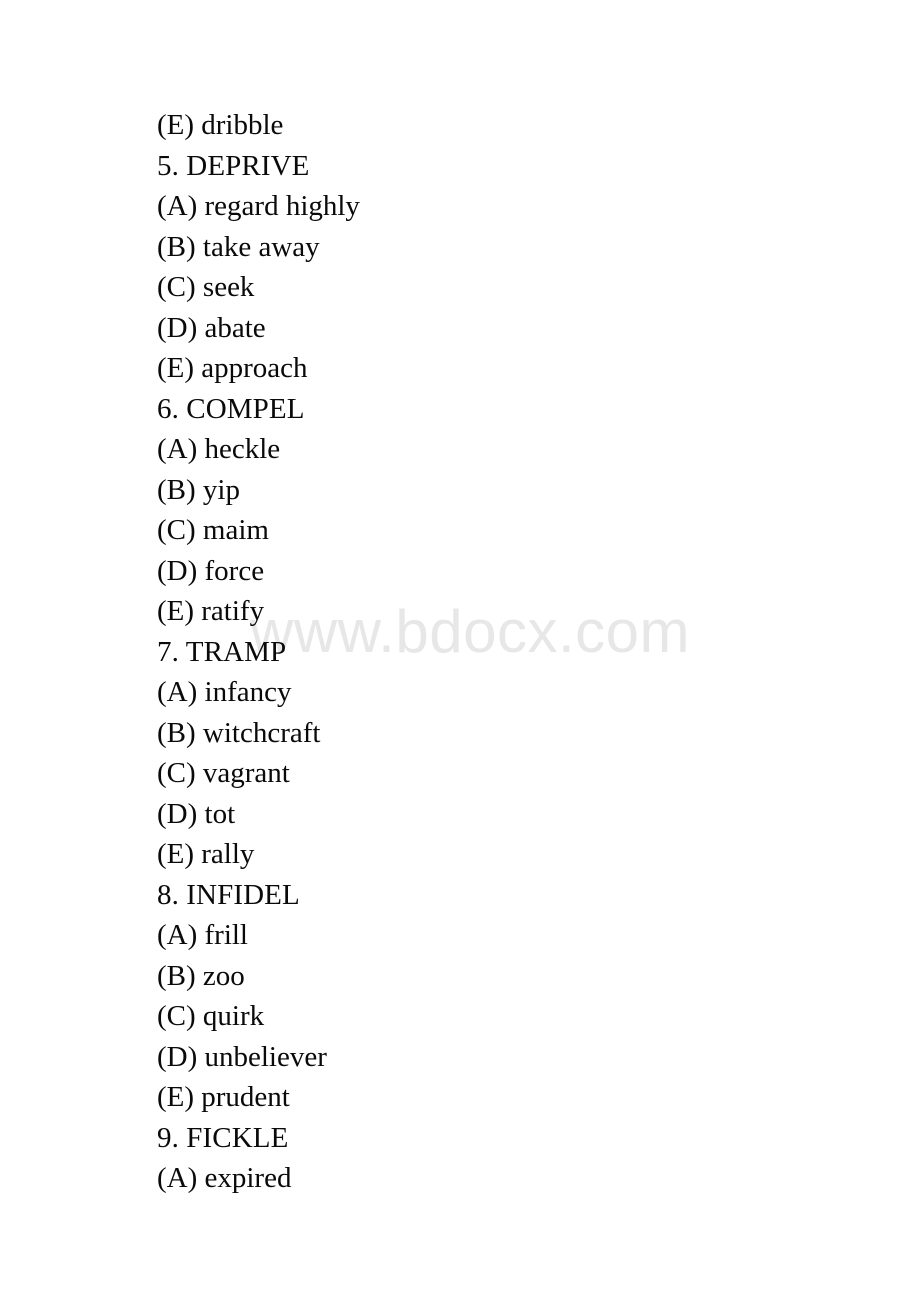 Image resolution: width=920 pixels, height=1302 pixels. I want to click on question-stem-line: 8. INFIDEL, so click(228, 894).